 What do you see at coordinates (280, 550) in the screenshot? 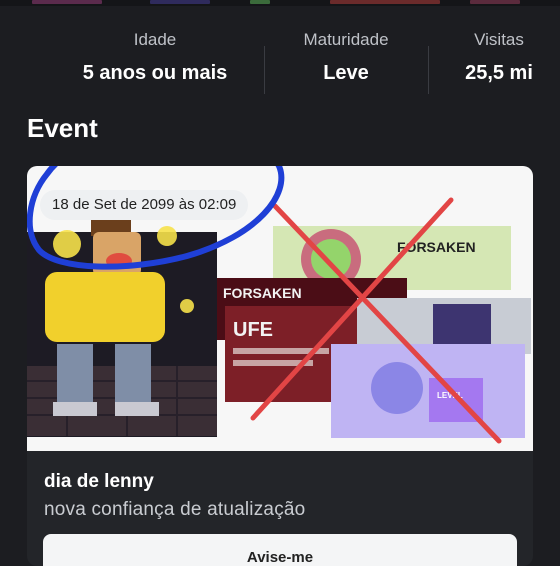
I see `notify-me-button: Avise-me` at bounding box center [280, 550].